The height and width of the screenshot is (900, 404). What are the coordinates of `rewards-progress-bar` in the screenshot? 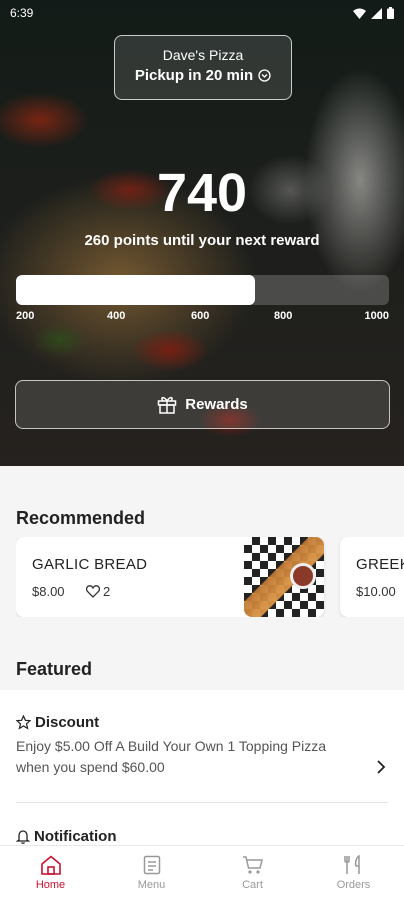 It's located at (202, 290).